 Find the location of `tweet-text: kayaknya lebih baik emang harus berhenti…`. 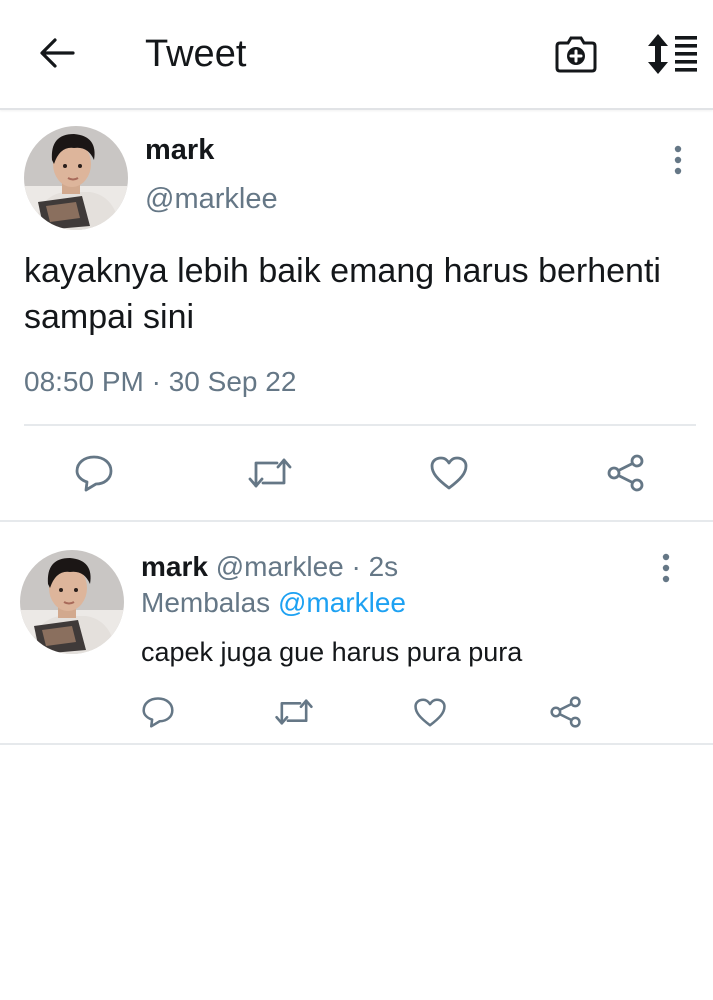

tweet-text: kayaknya lebih baik emang harus berhenti… is located at coordinates (342, 294).